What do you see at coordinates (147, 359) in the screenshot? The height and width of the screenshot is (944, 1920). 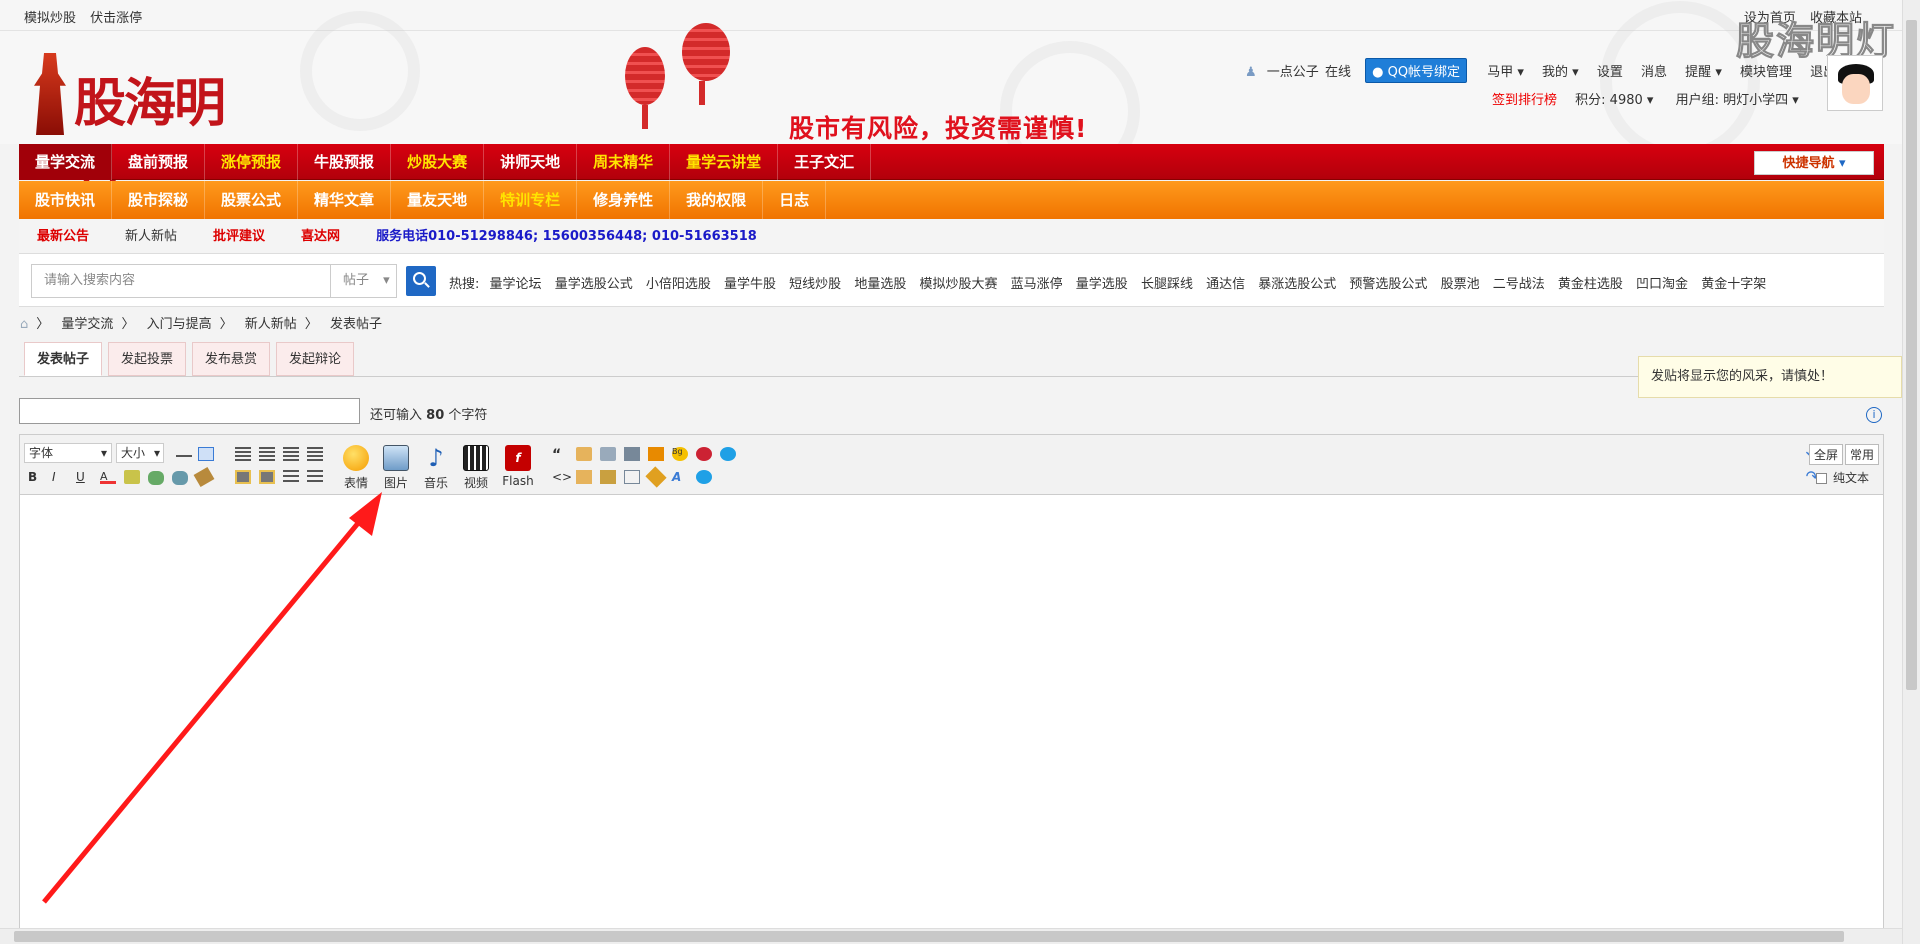 I see `tab-poll: 发起投票` at bounding box center [147, 359].